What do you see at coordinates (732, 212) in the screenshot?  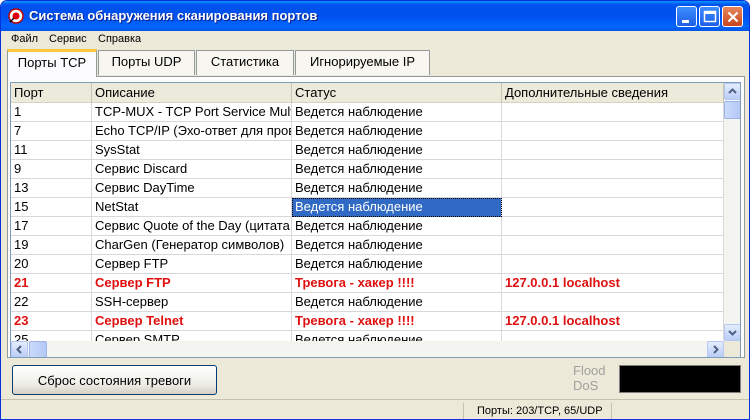 I see `vertical-scrollbar` at bounding box center [732, 212].